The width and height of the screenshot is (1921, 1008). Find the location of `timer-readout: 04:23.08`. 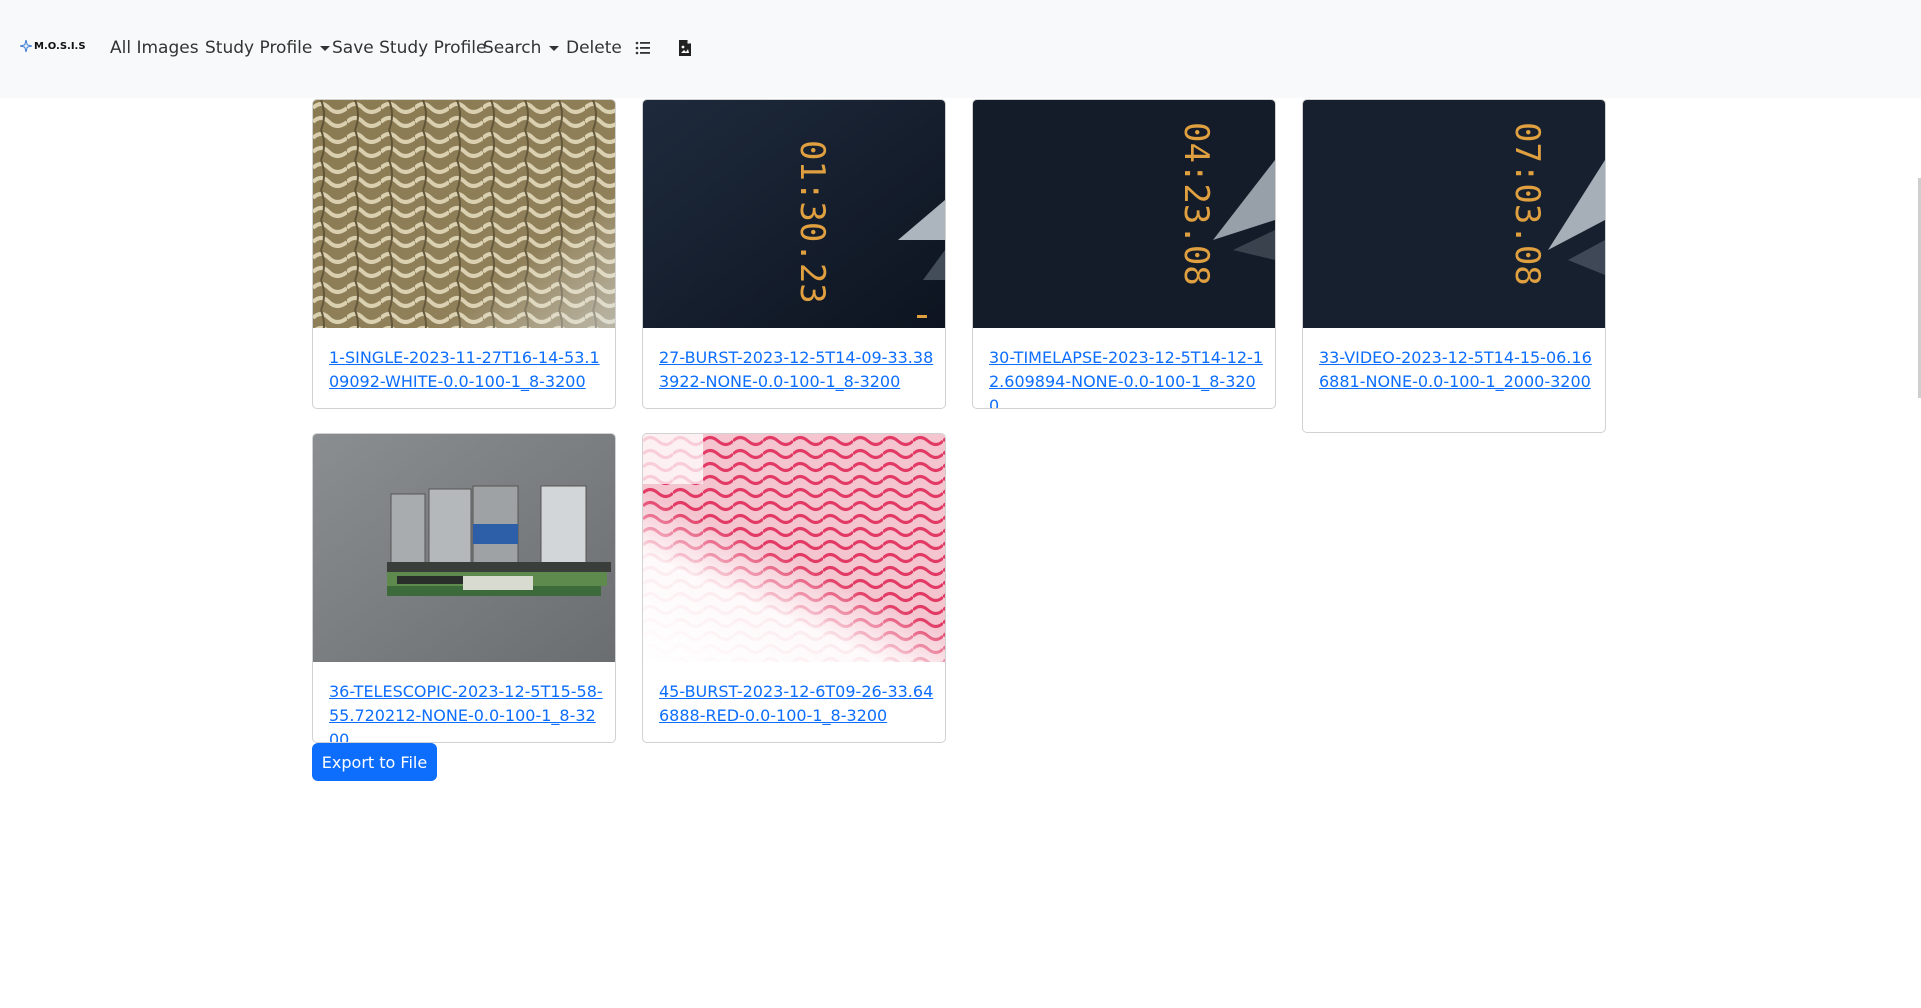

timer-readout: 04:23.08 is located at coordinates (1196, 204).